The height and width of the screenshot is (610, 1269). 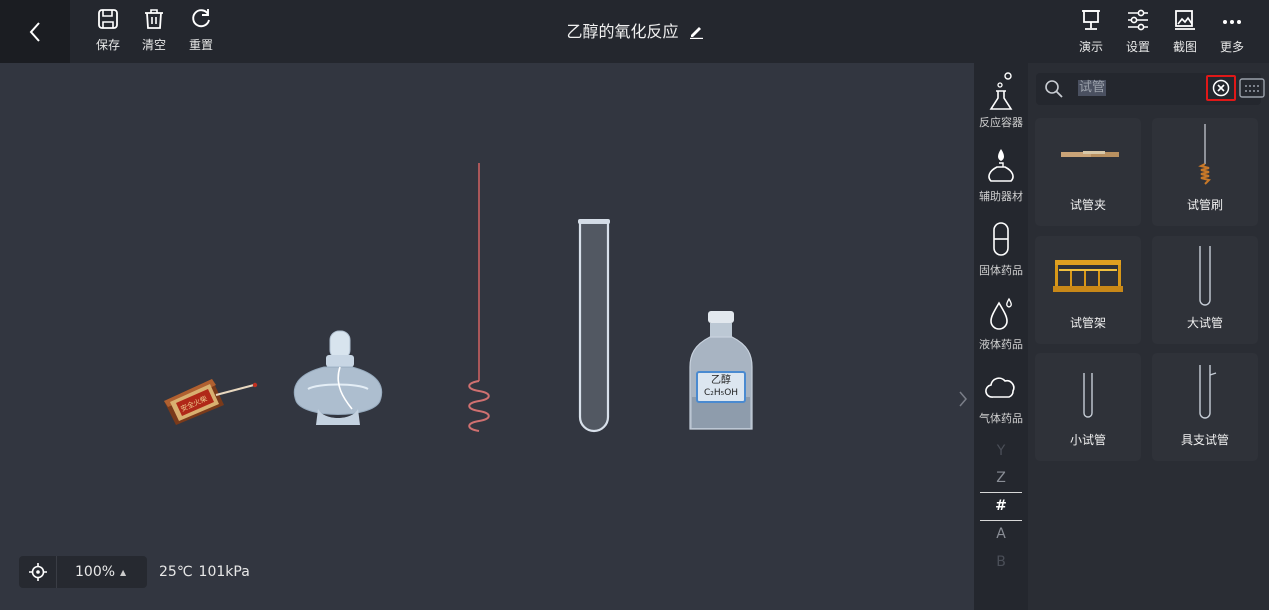 I want to click on category-solid-reagents: 固体药品, so click(x=1001, y=249).